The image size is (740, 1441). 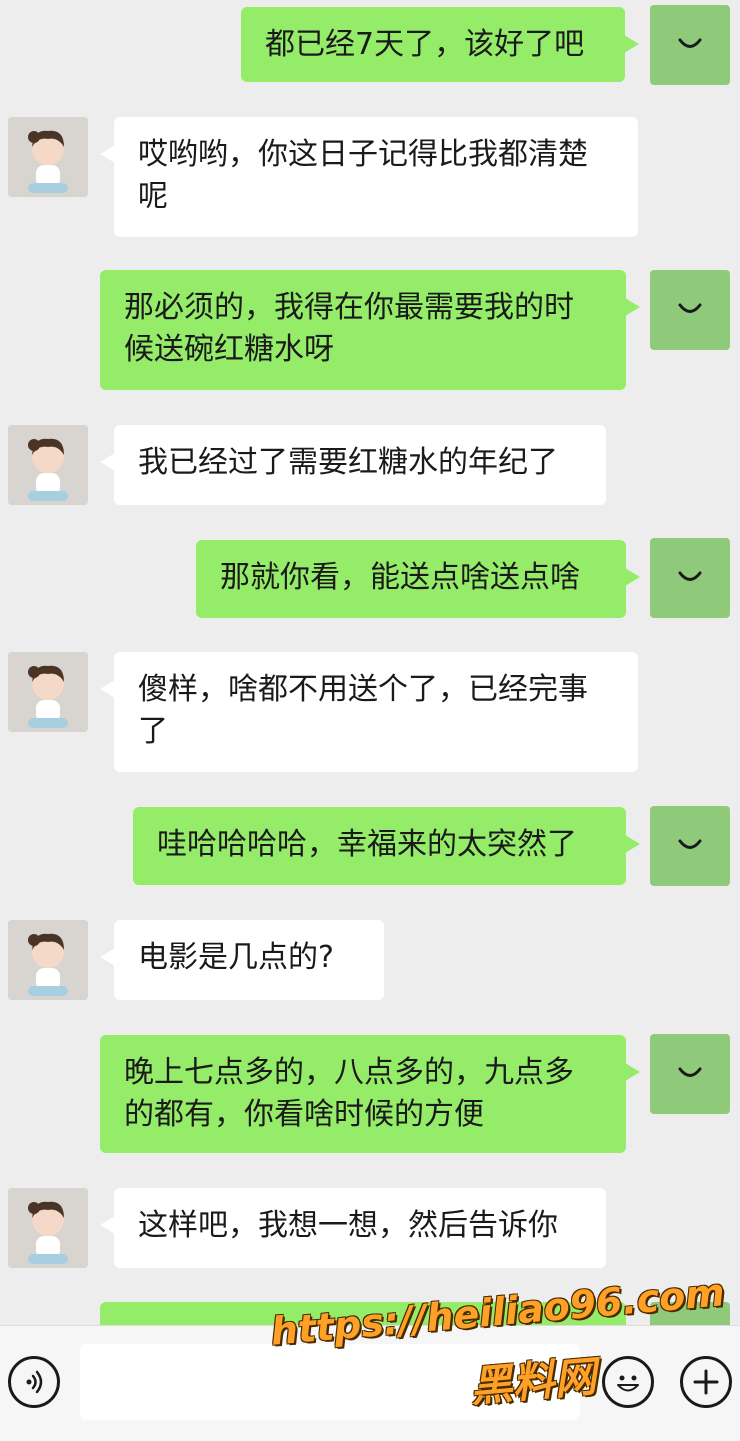 What do you see at coordinates (353, 465) in the screenshot?
I see `message-bubble-received: 我已经过了需要红糖水的年纪了` at bounding box center [353, 465].